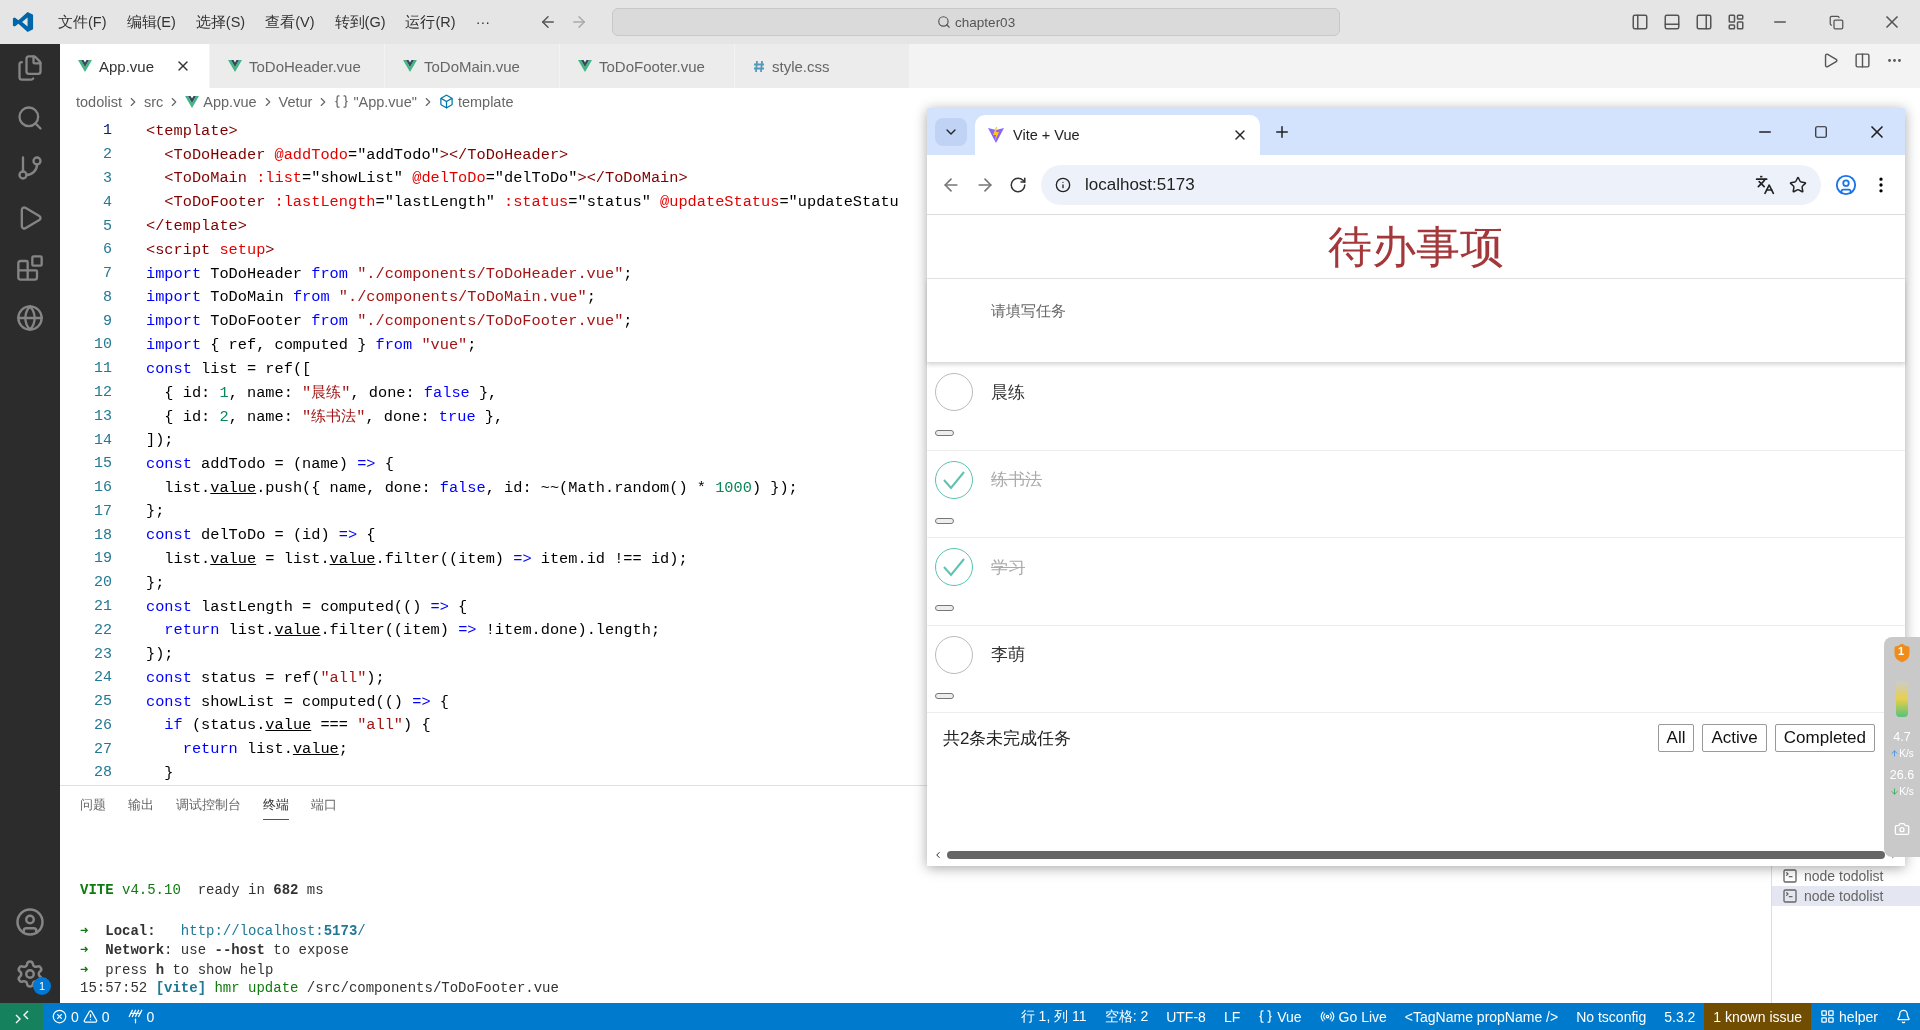  I want to click on bell-icon, so click(1903, 1016).